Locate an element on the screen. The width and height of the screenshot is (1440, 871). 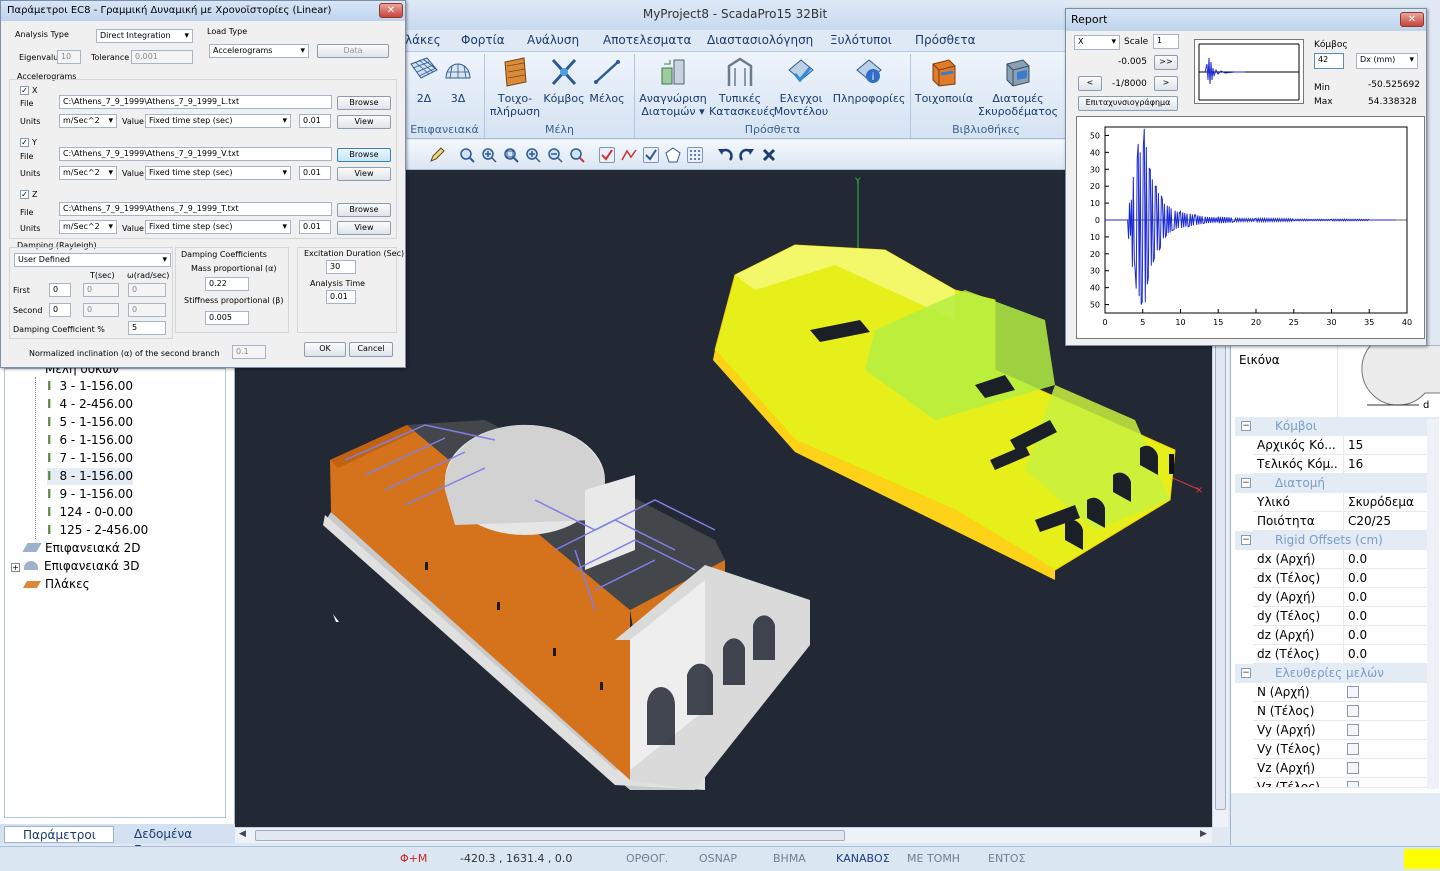
dialog-close-button: ✕ is located at coordinates (391, 10).